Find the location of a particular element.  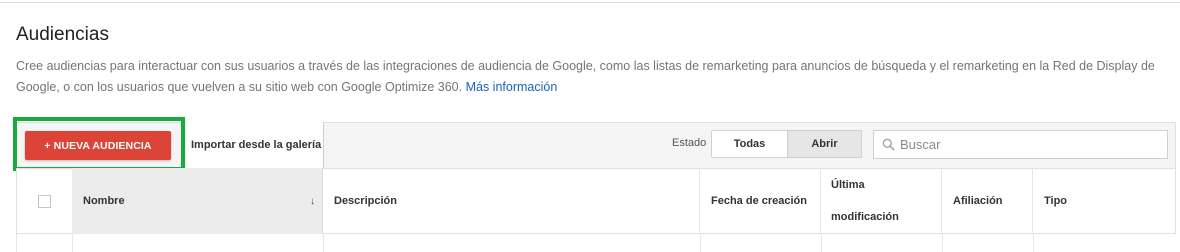

import-from-gallery-tab: Importar desde la galería is located at coordinates (255, 145).